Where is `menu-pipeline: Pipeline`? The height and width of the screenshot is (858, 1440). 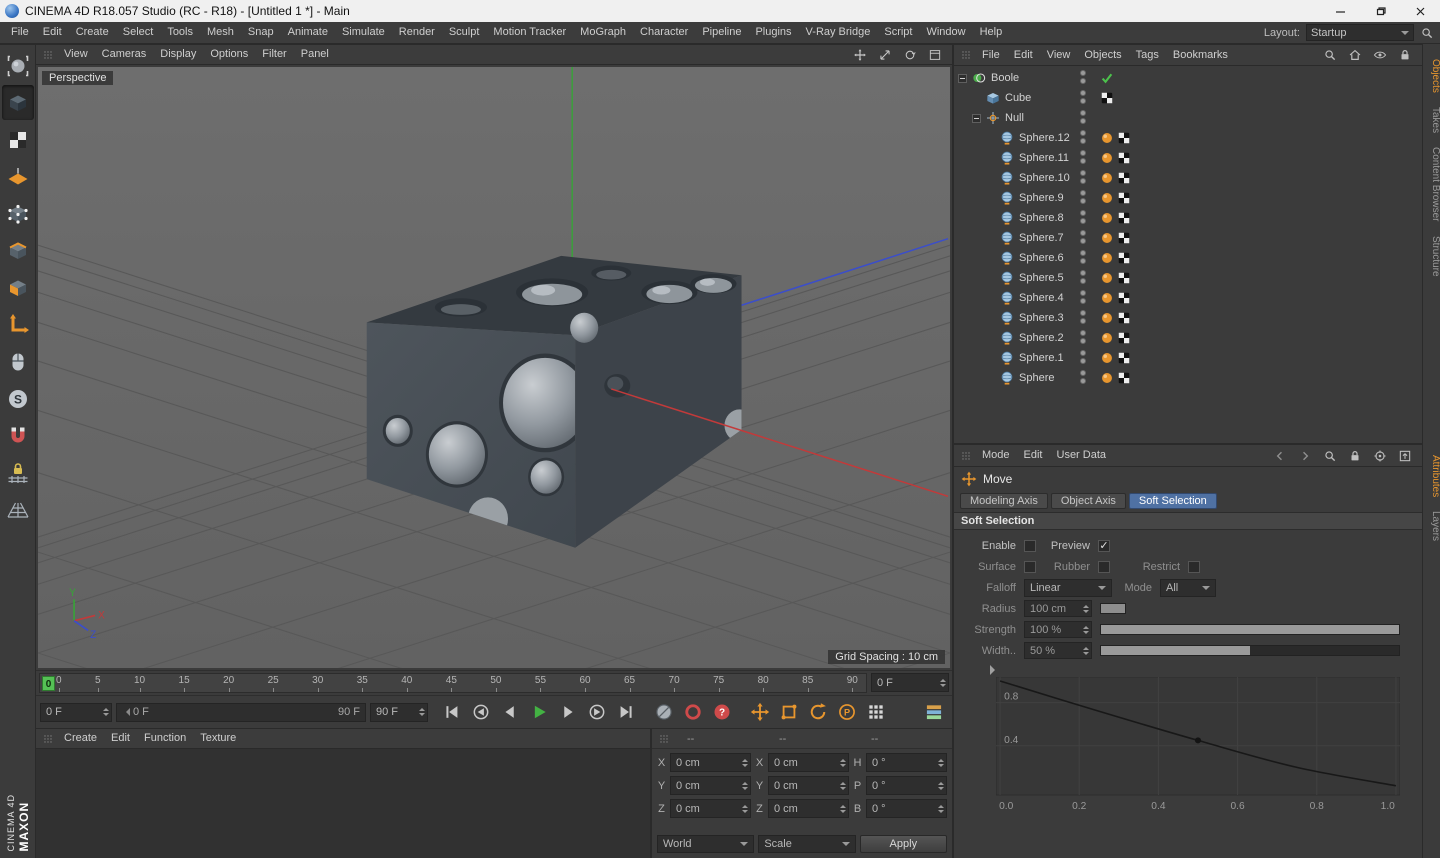
menu-pipeline: Pipeline is located at coordinates (721, 32).